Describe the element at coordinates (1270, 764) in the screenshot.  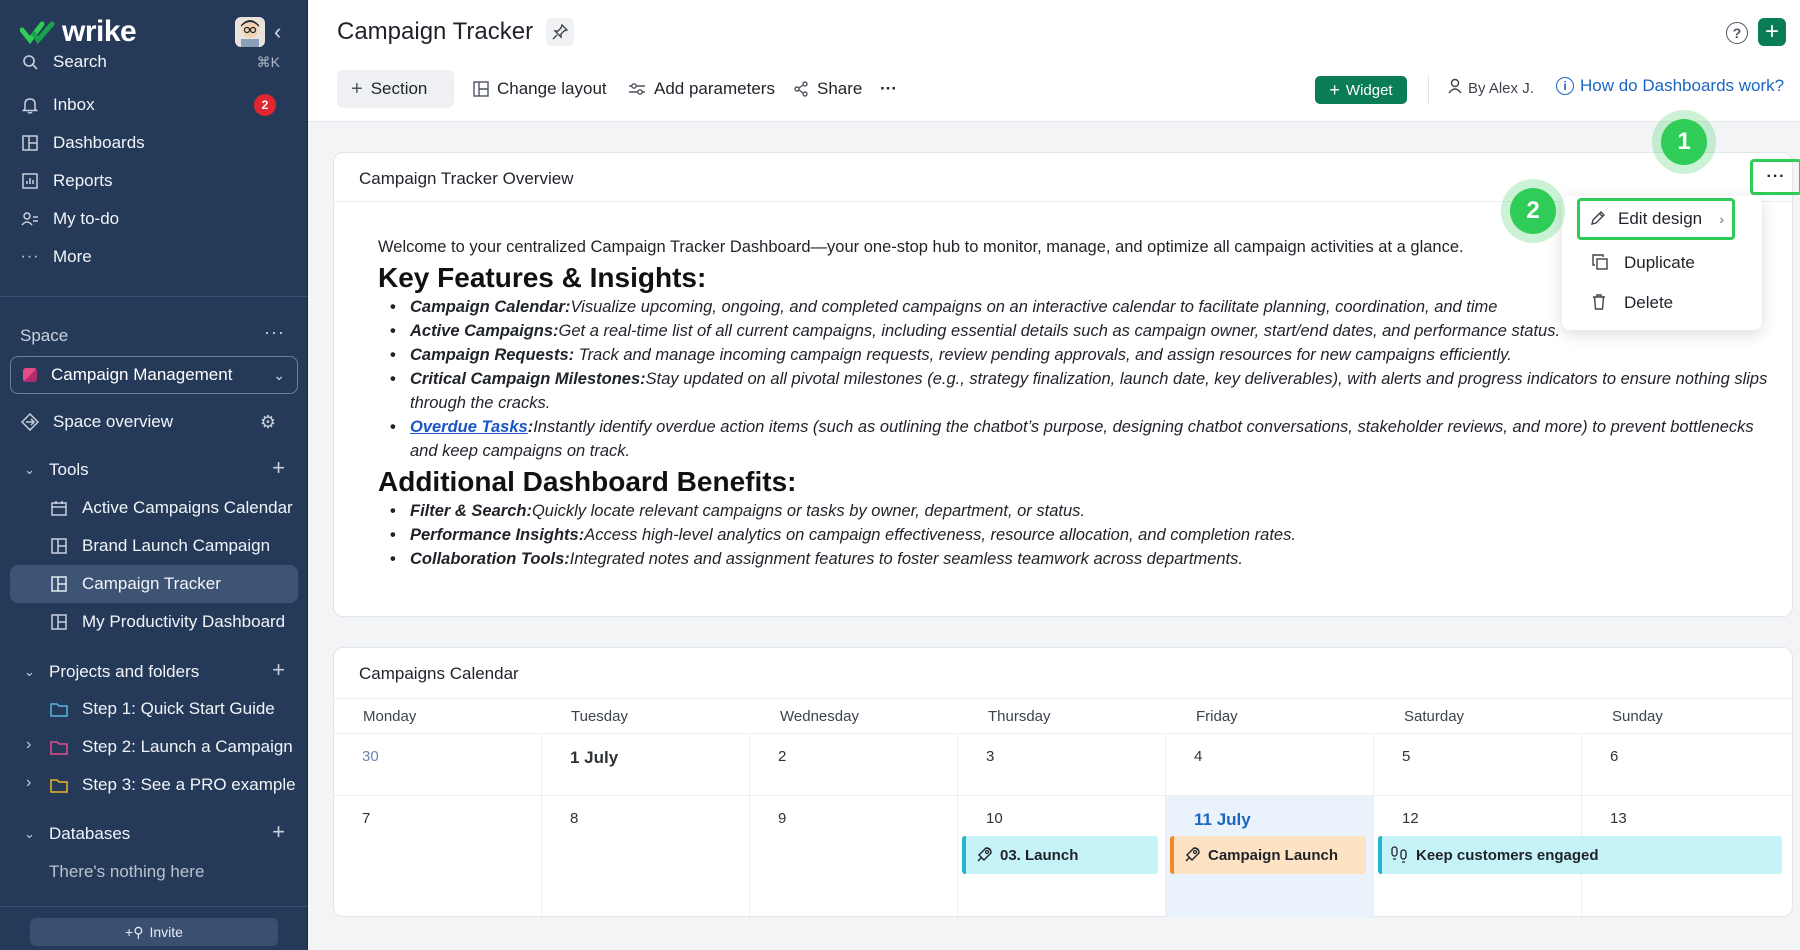
I see `calendar-day-cell: 4` at that location.